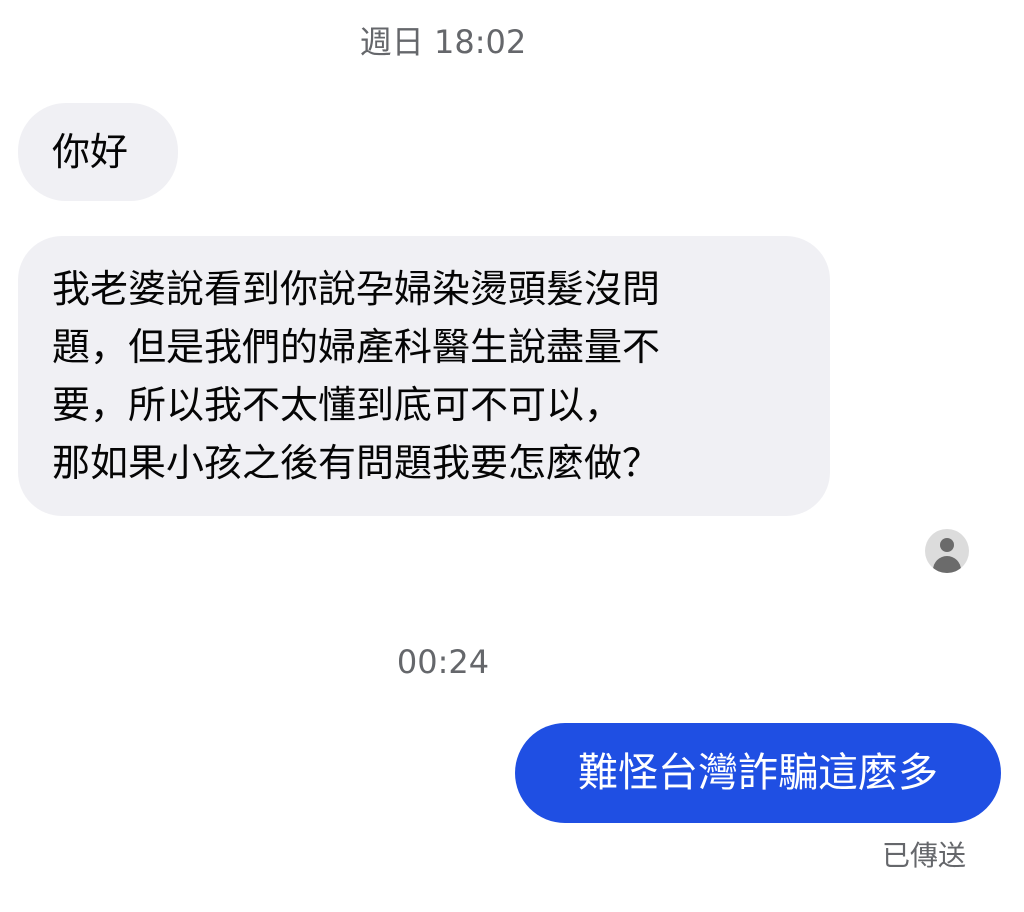 The width and height of the screenshot is (1024, 912). What do you see at coordinates (923, 855) in the screenshot?
I see `message-sent-status: 已傳送` at bounding box center [923, 855].